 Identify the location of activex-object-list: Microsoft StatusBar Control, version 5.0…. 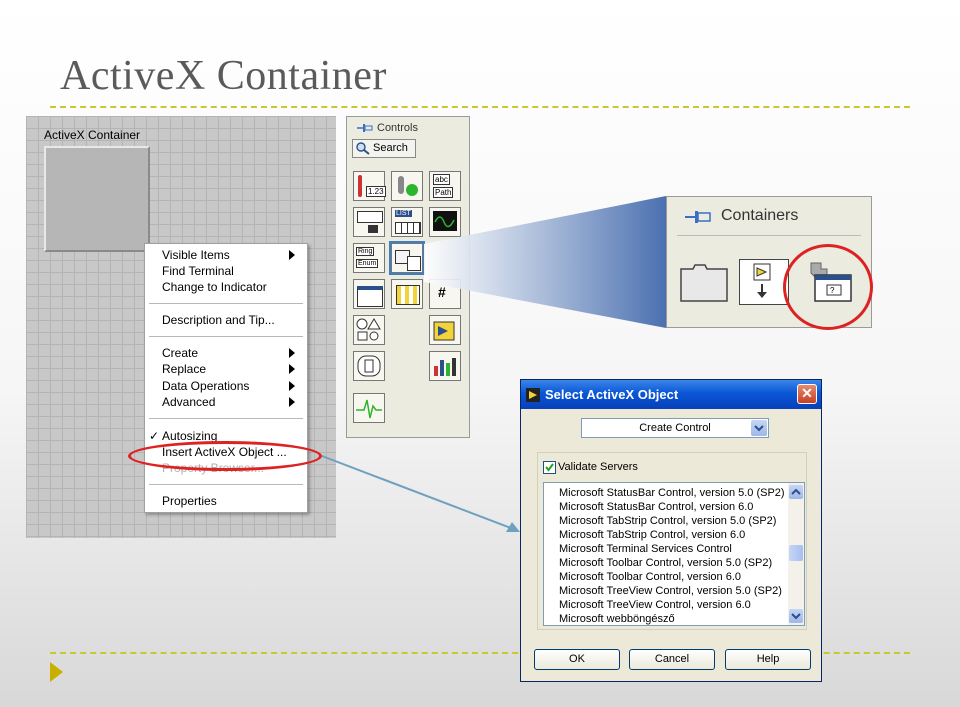
(674, 554).